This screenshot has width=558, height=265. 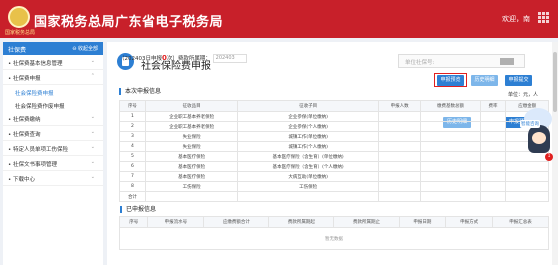 I want to click on table-cell: 4, so click(x=132, y=146).